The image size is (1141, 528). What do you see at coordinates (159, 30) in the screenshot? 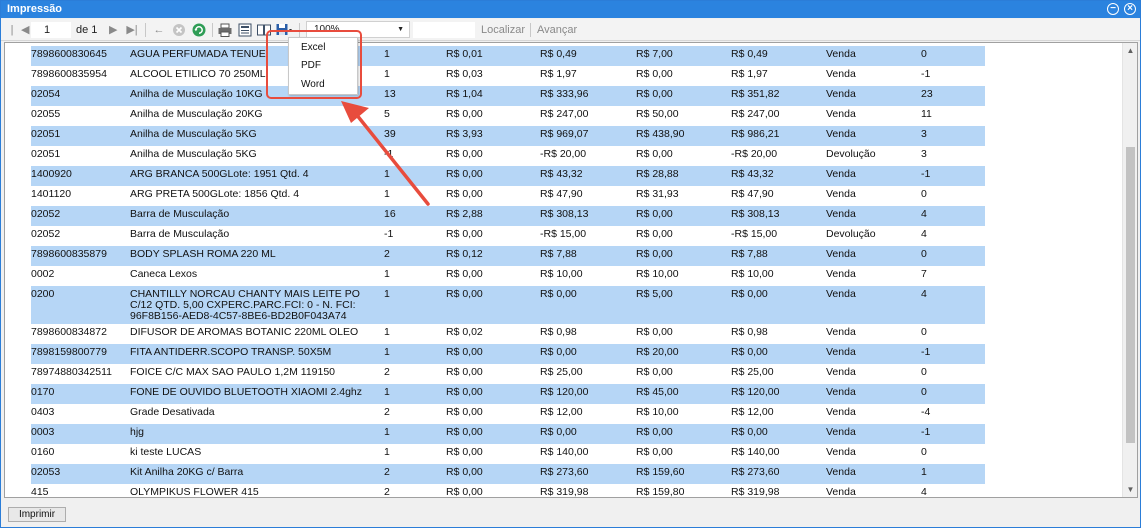
I see `back-icon: ←` at bounding box center [159, 30].